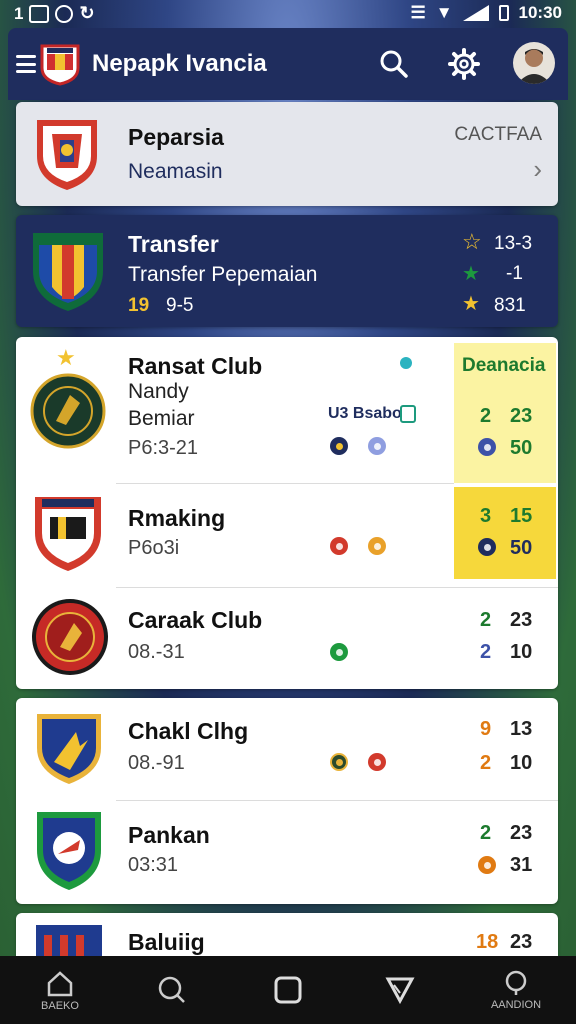 The height and width of the screenshot is (1024, 576). I want to click on star-outline-icon: ☆, so click(472, 241).